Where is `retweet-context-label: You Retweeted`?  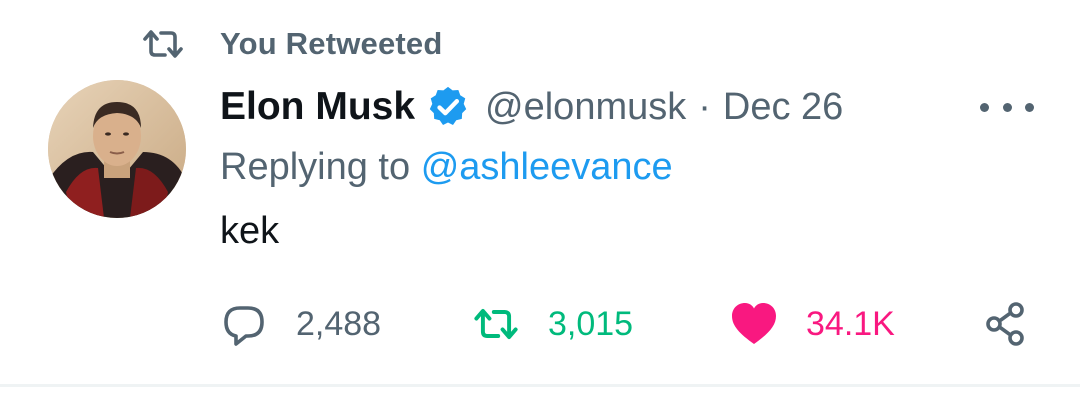
retweet-context-label: You Retweeted is located at coordinates (331, 44).